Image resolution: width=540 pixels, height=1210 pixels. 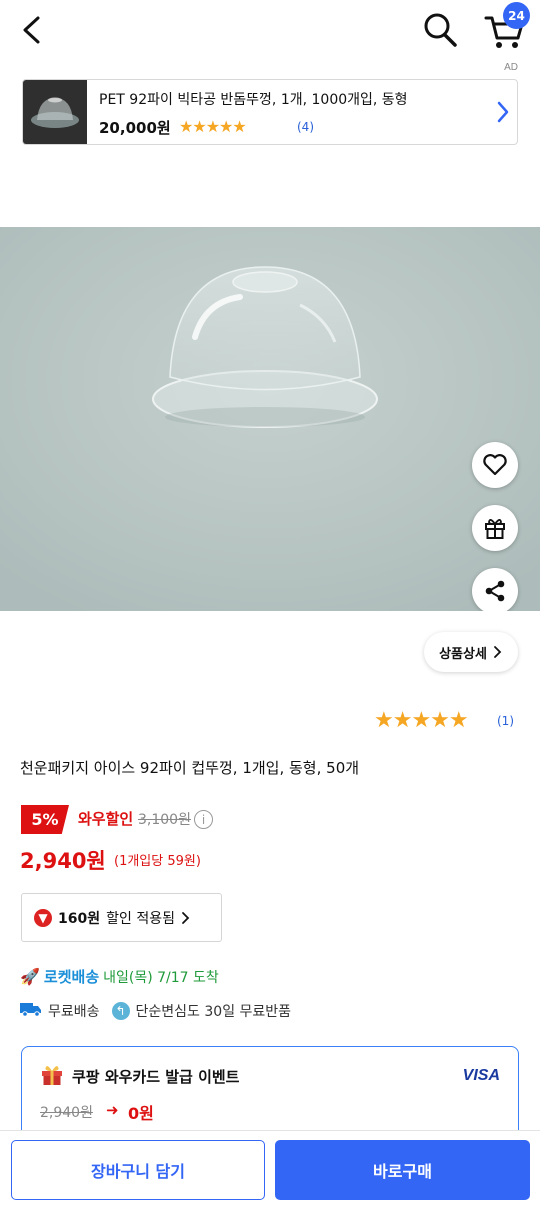 I want to click on buy-now-button: 바로구매, so click(x=402, y=1170).